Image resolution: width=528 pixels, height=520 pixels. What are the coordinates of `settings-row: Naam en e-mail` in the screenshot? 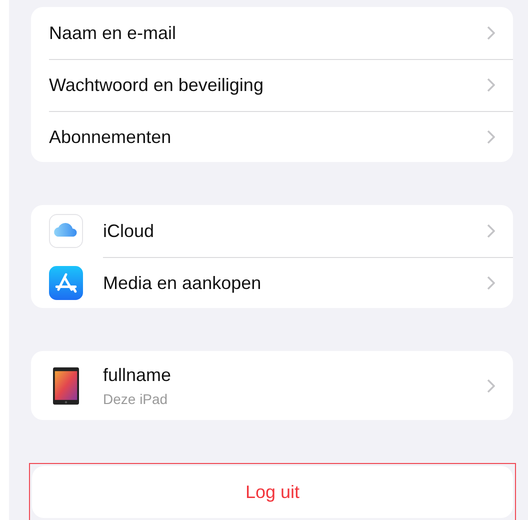 It's located at (272, 33).